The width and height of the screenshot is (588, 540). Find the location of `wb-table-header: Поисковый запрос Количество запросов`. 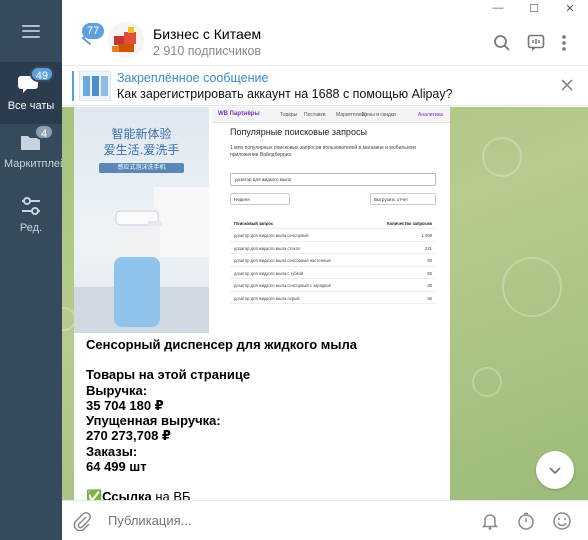

wb-table-header: Поисковый запрос Количество запросов is located at coordinates (333, 223).